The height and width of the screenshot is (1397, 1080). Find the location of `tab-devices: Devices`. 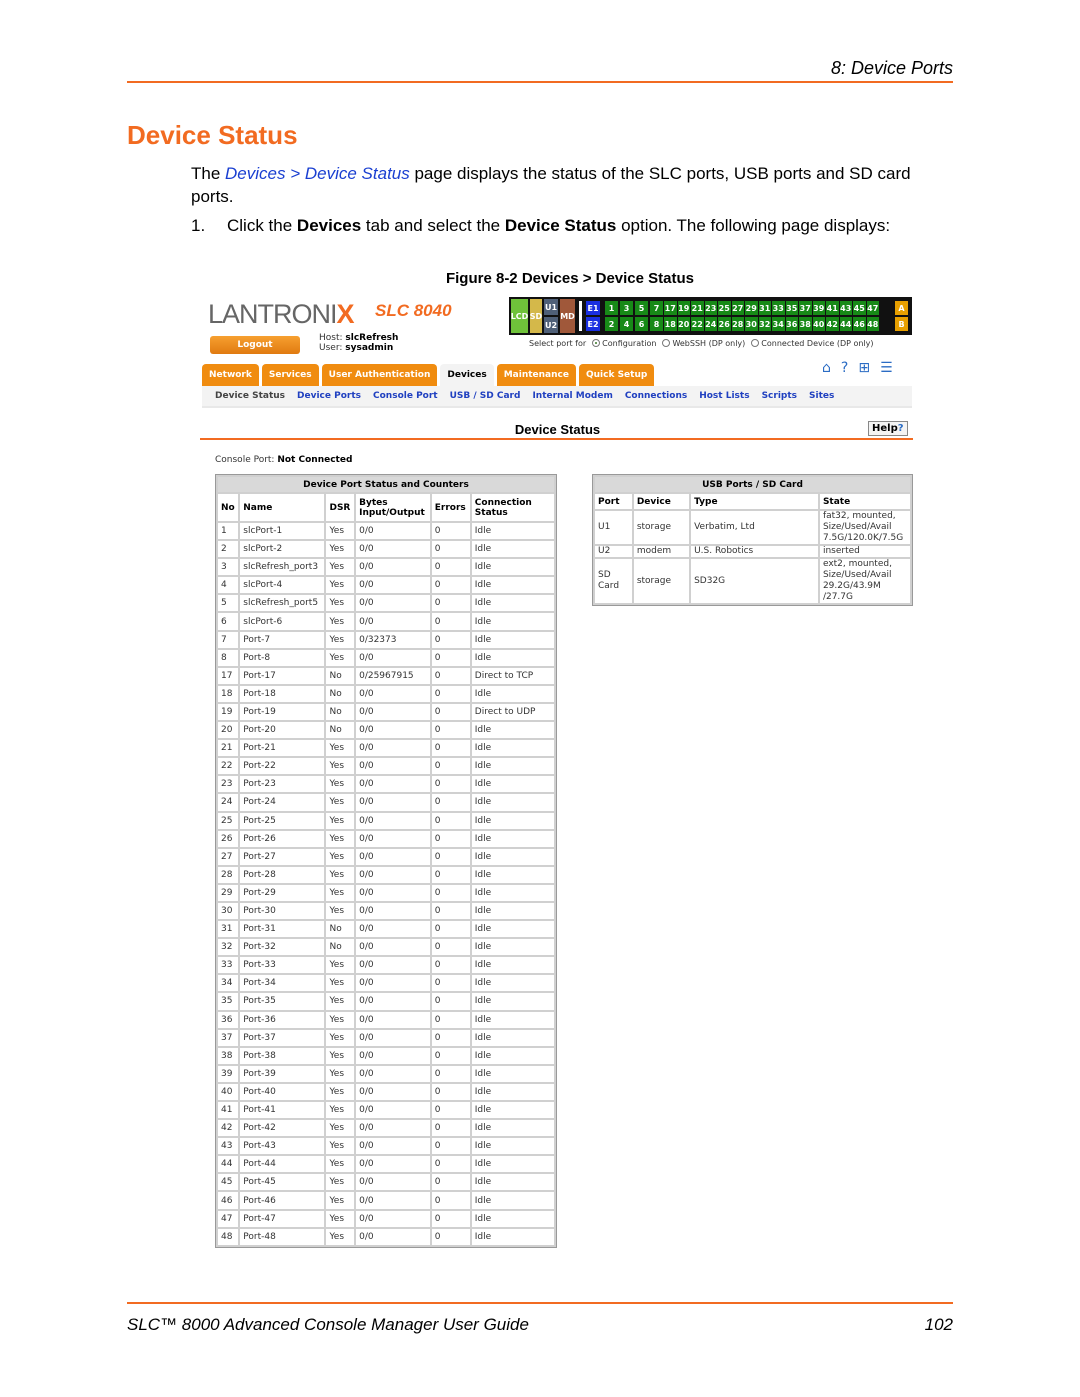

tab-devices: Devices is located at coordinates (467, 375).